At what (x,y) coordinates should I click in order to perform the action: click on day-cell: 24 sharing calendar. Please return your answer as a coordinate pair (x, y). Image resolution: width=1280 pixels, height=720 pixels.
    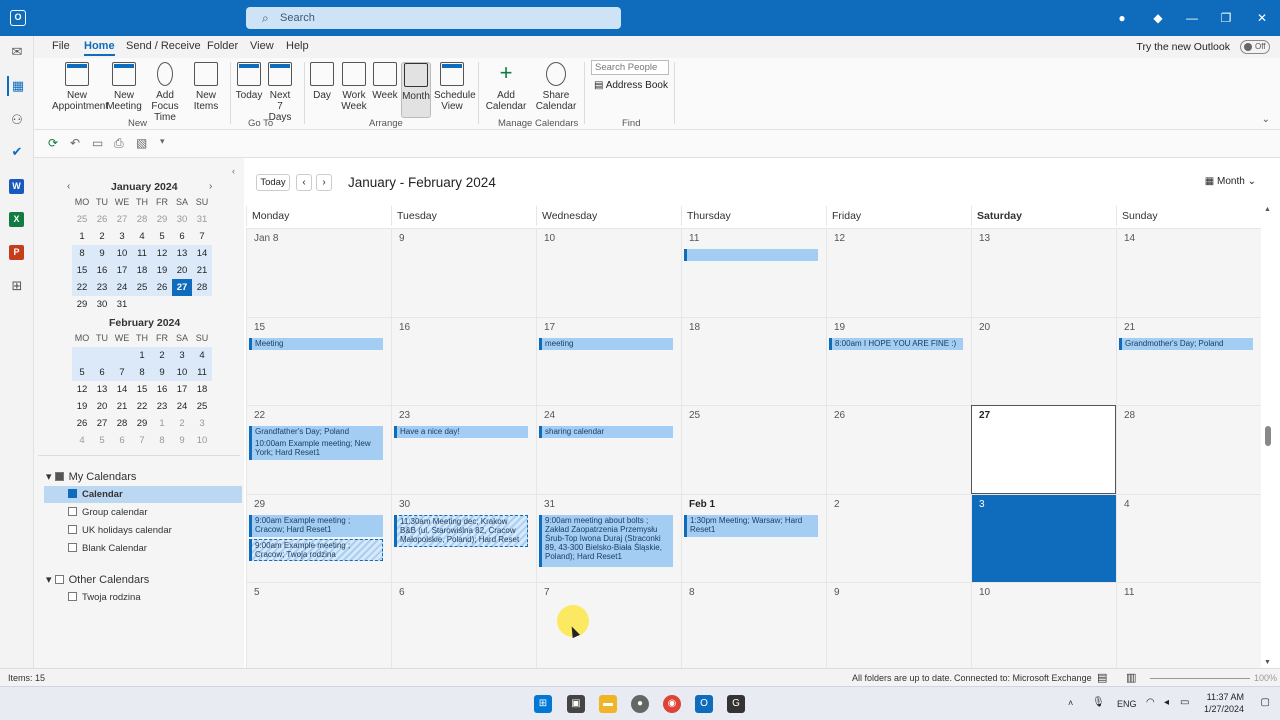
    Looking at the image, I should click on (608, 449).